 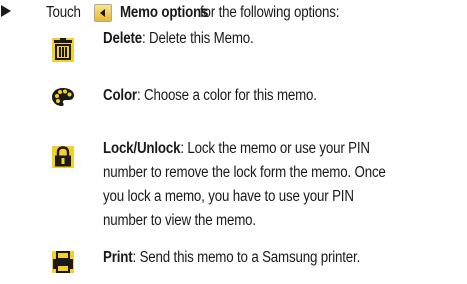 I want to click on option-term: Print, so click(x=118, y=257).